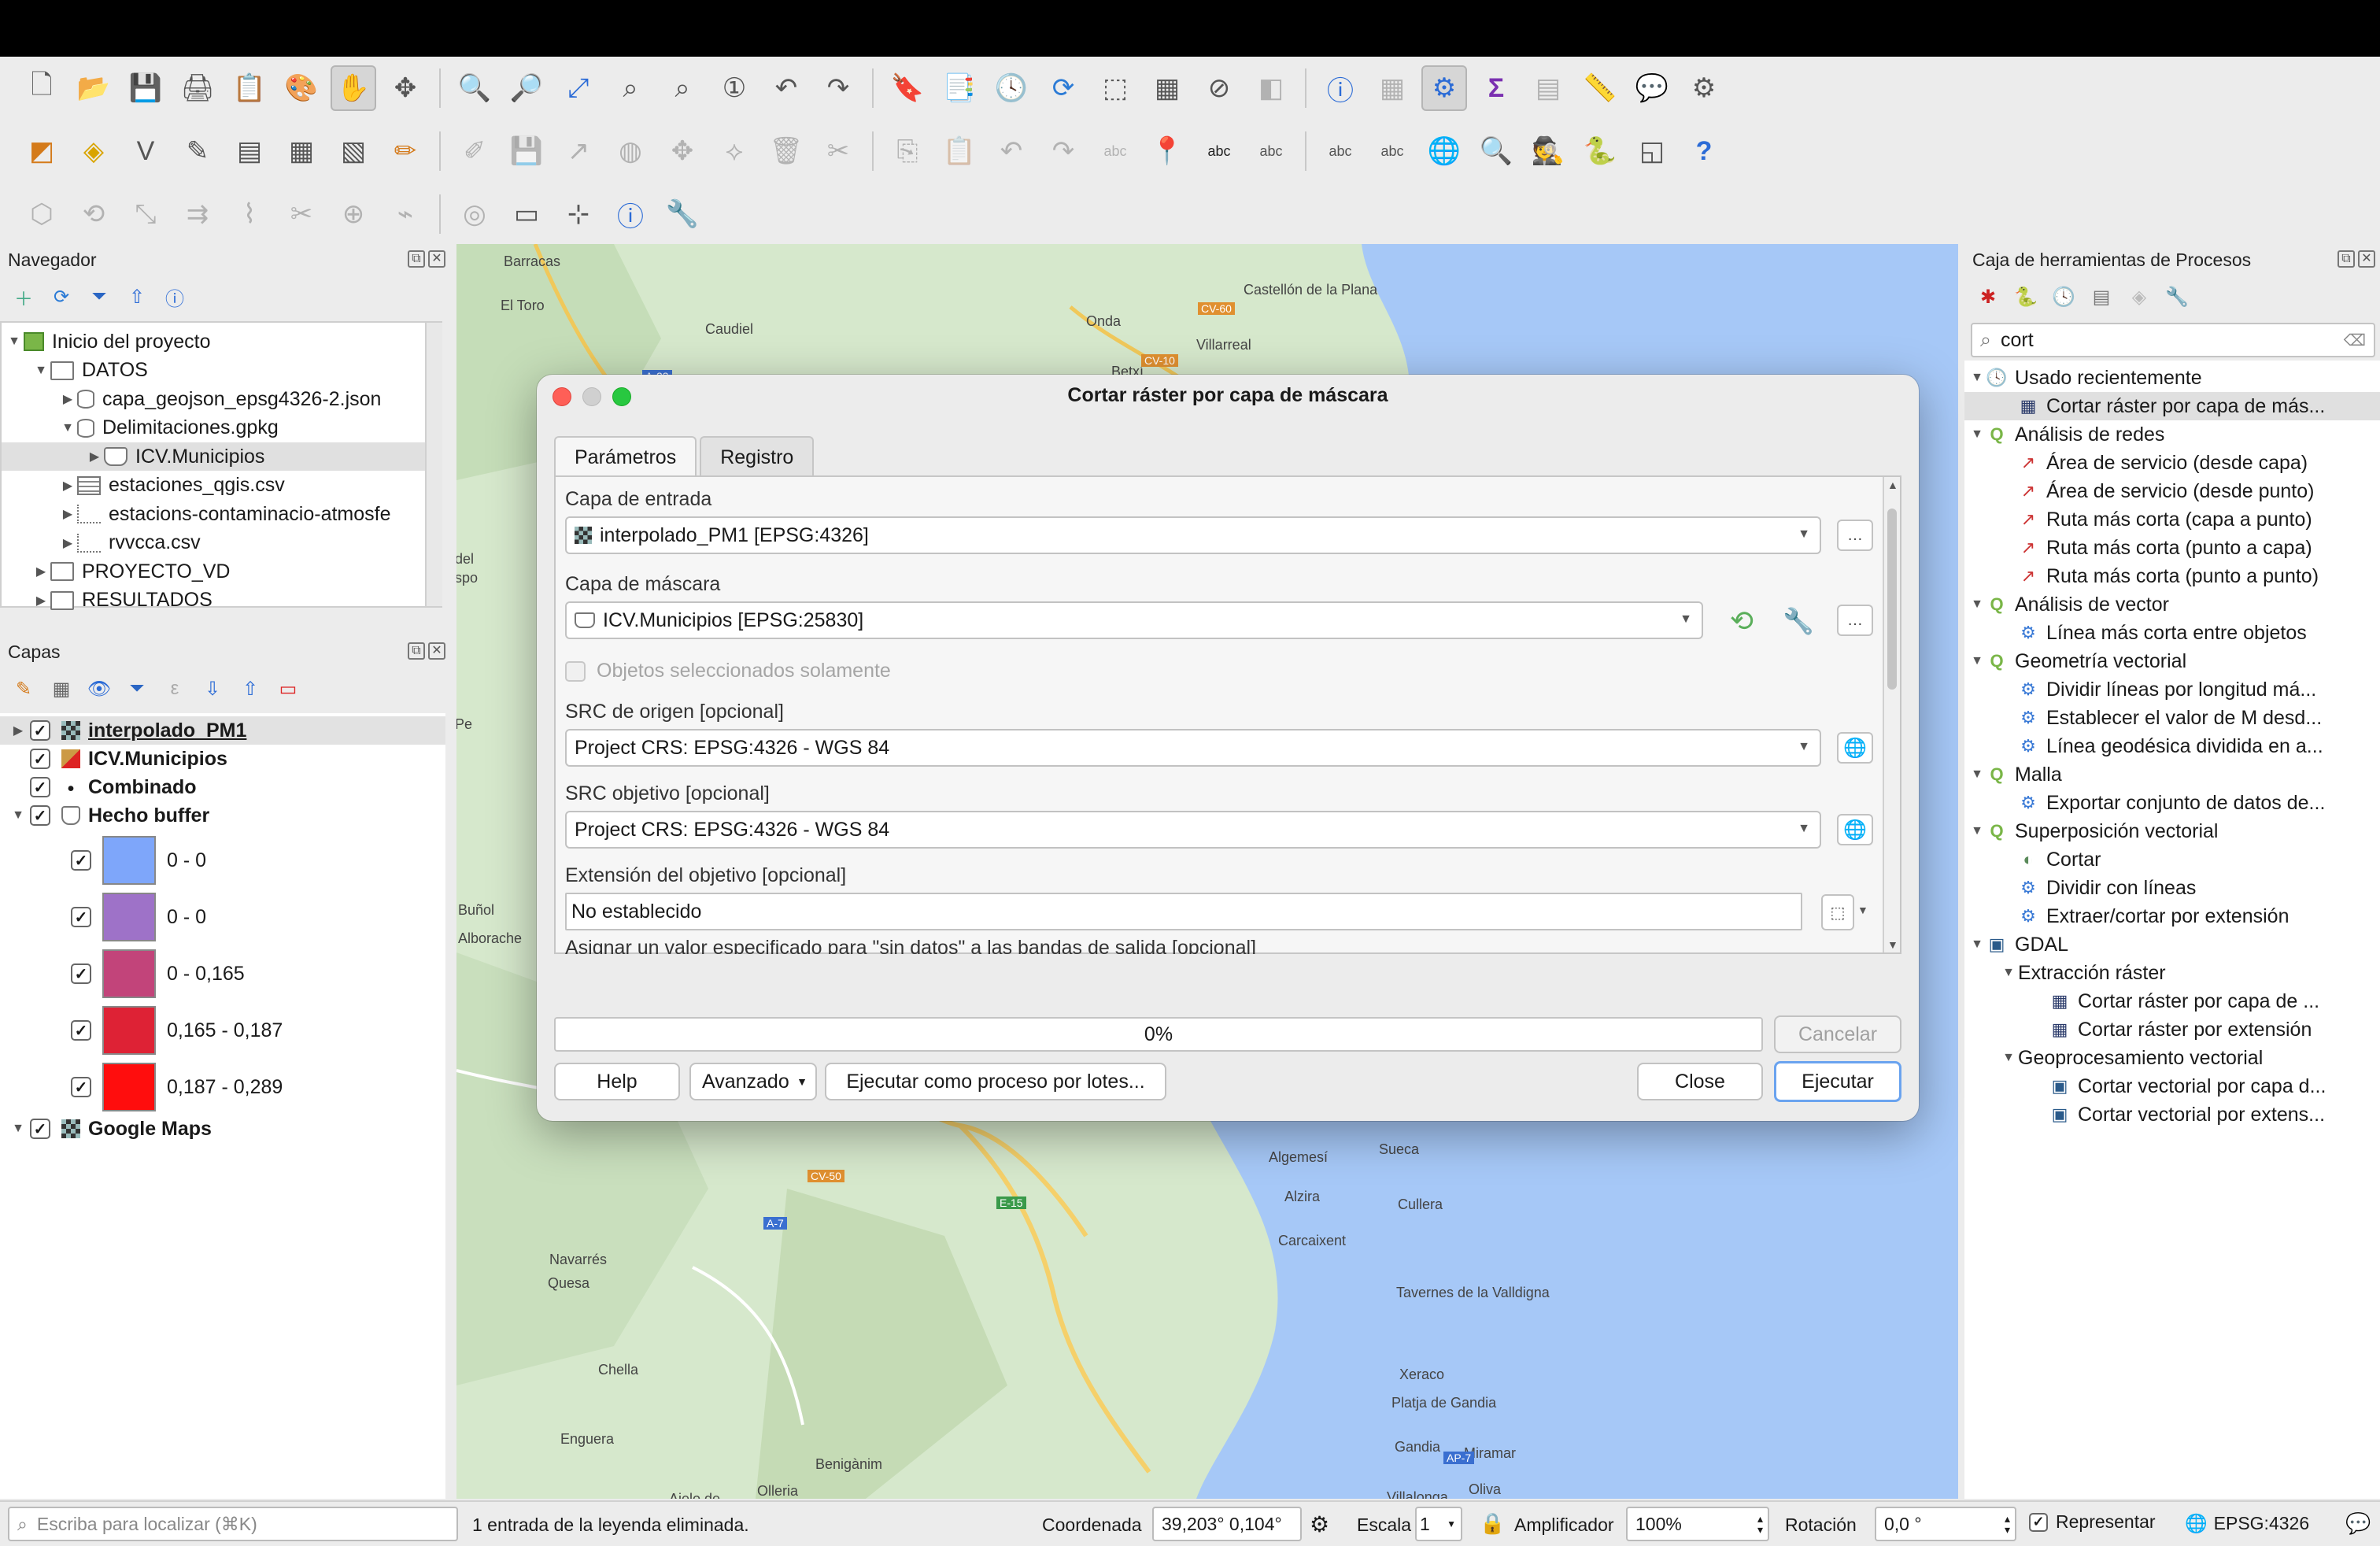 The width and height of the screenshot is (2380, 1546). Describe the element at coordinates (1892, 944) in the screenshot. I see `scroll-down-icon: ▼` at that location.